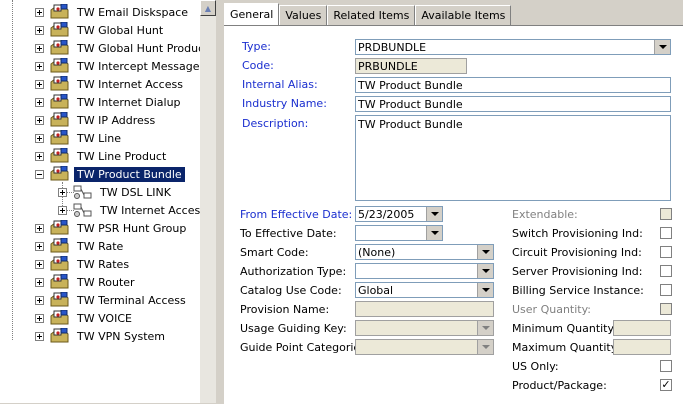 The height and width of the screenshot is (404, 683). What do you see at coordinates (666, 252) in the screenshot?
I see `circuit-provisioning-checkbox` at bounding box center [666, 252].